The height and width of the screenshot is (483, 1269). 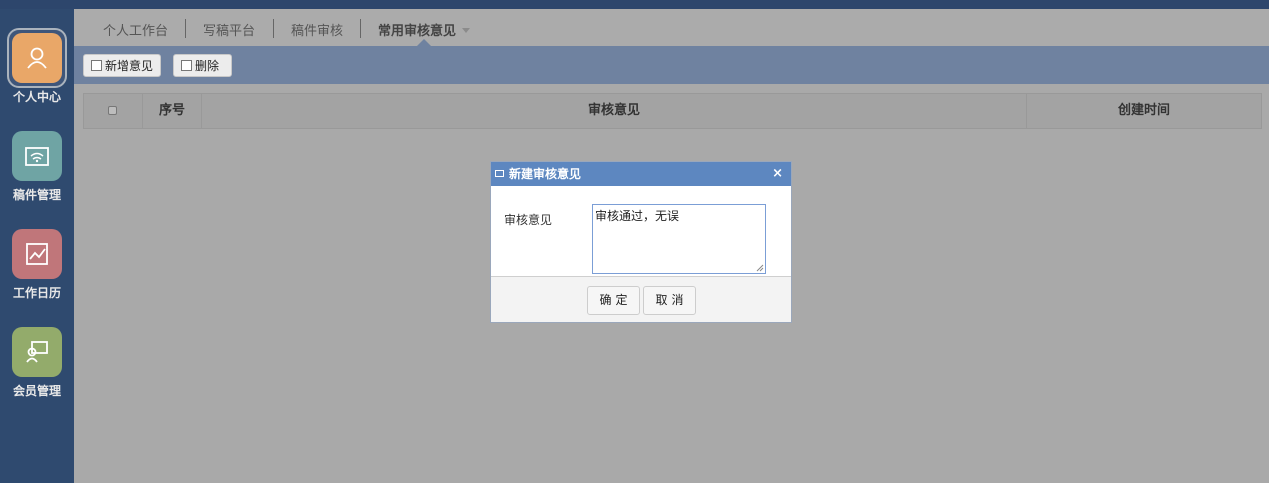 What do you see at coordinates (641, 300) in the screenshot?
I see `dialog-footer: 确定 取消` at bounding box center [641, 300].